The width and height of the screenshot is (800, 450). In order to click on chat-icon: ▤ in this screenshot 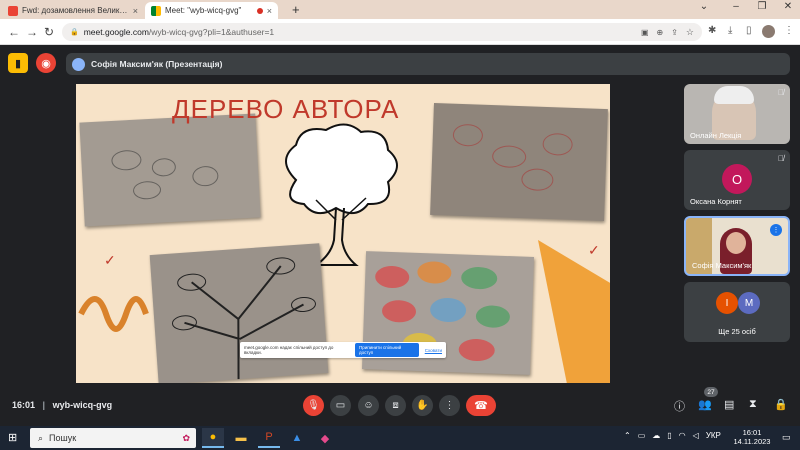, I will do `click(729, 404)`.